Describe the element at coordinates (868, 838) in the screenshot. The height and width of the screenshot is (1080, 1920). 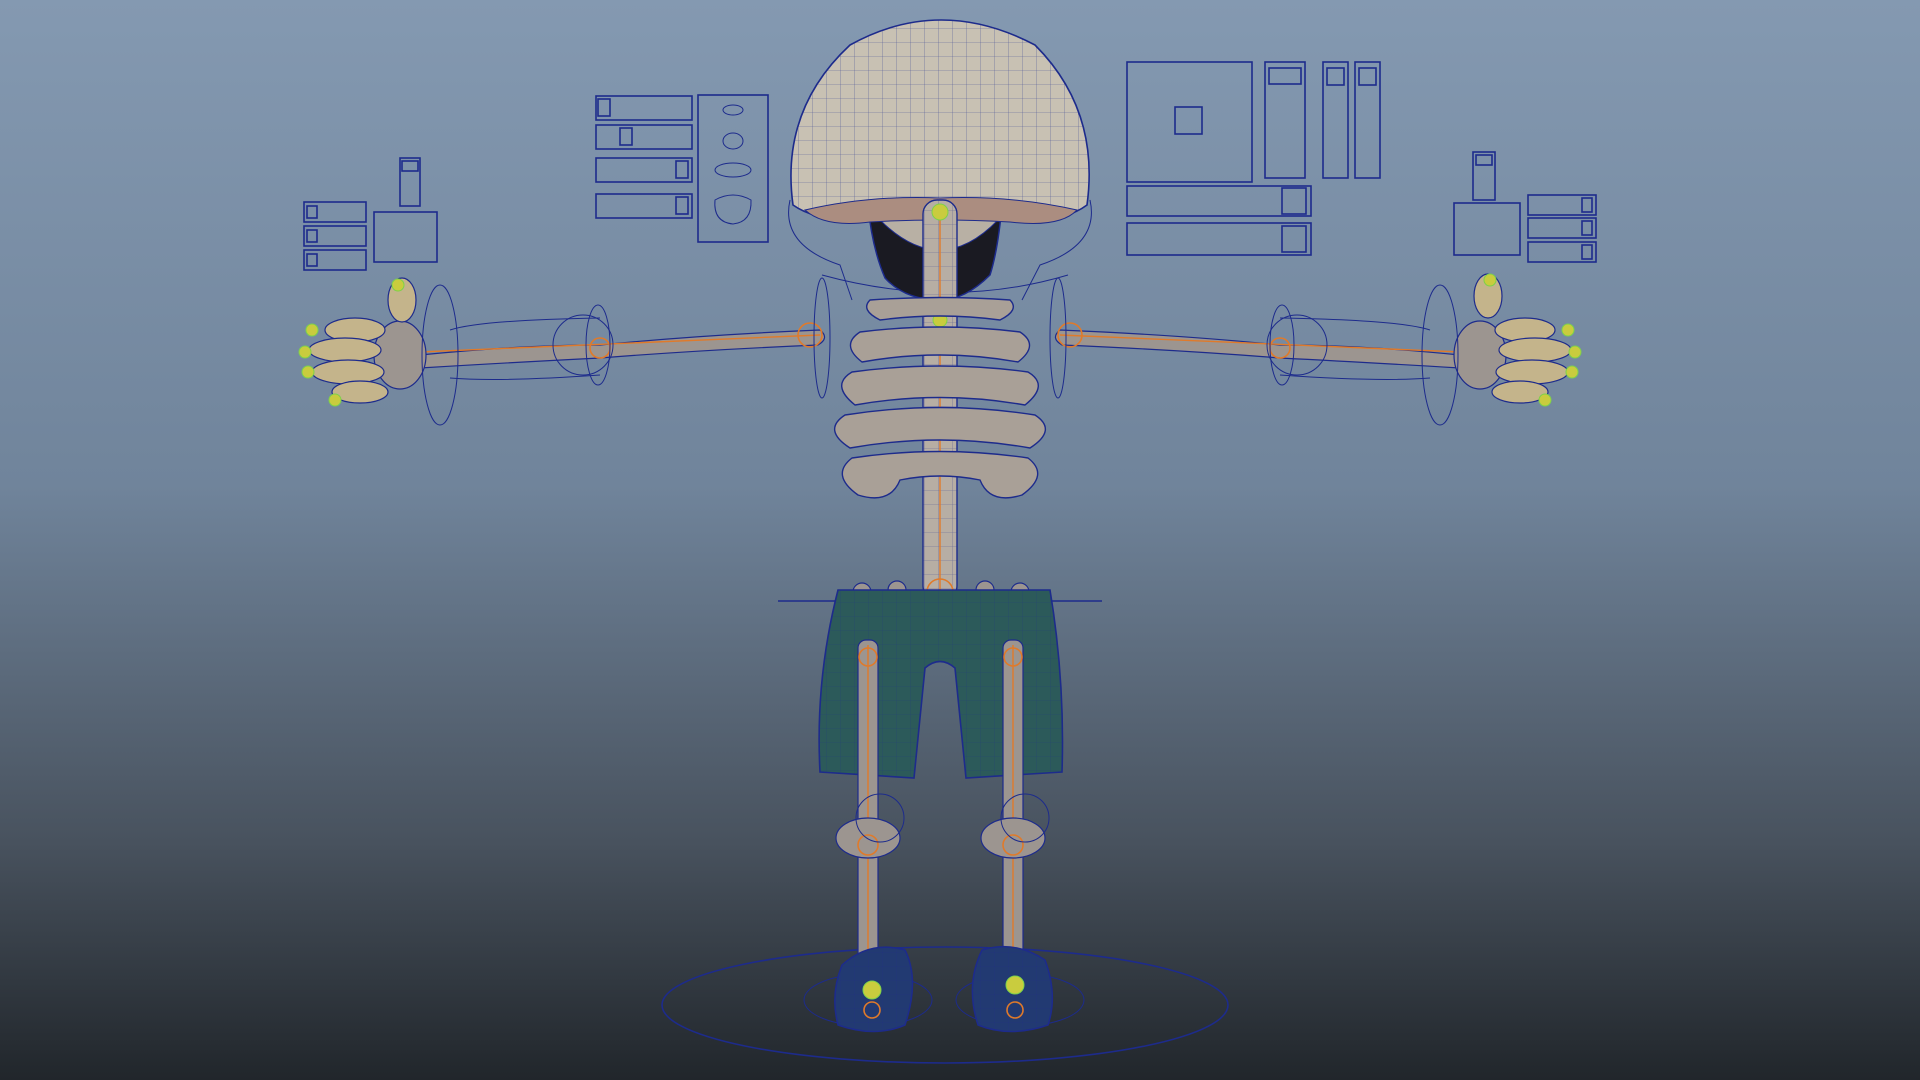
I see `left-knee-mesh` at that location.